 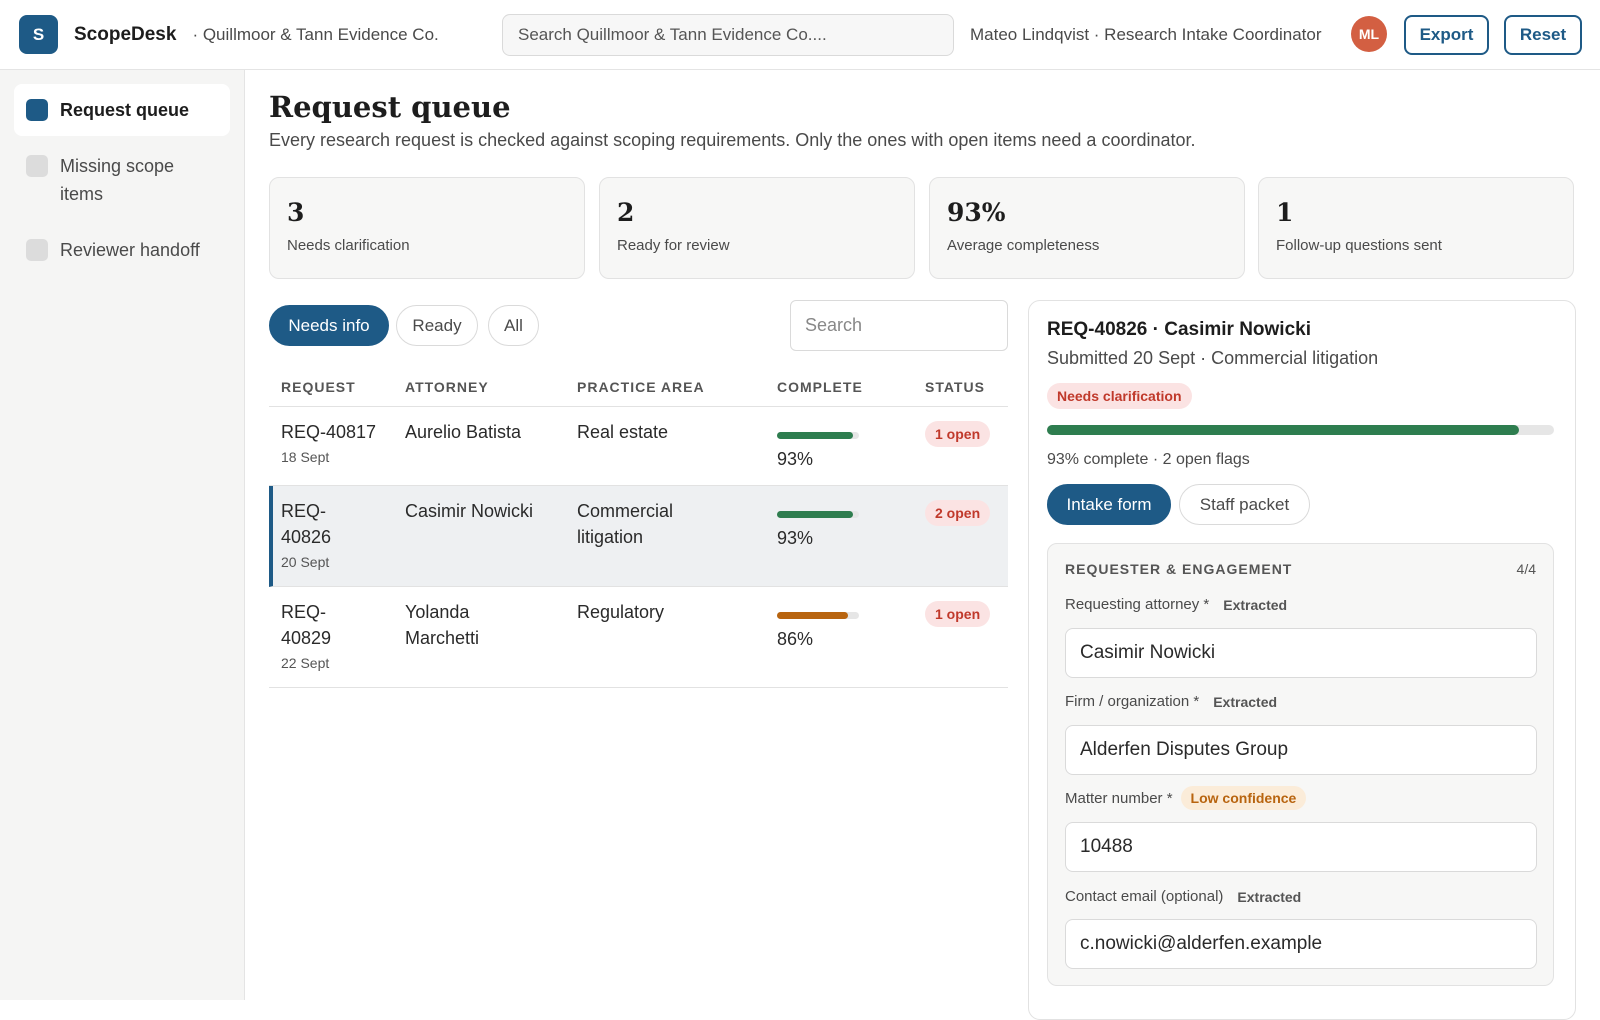 I want to click on request-date: 20 Sept, so click(x=305, y=562).